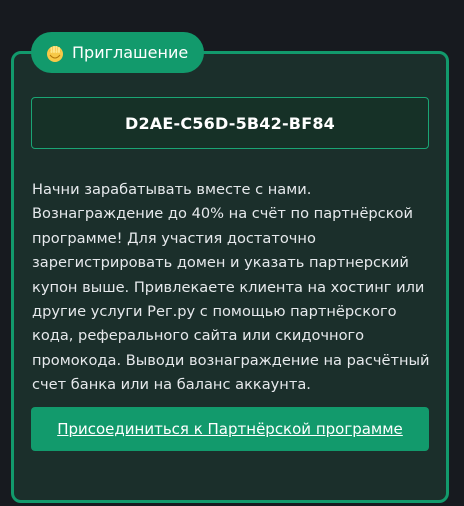  I want to click on join-partner-program-label: Присоединиться к Партнёрской программе, so click(230, 429).